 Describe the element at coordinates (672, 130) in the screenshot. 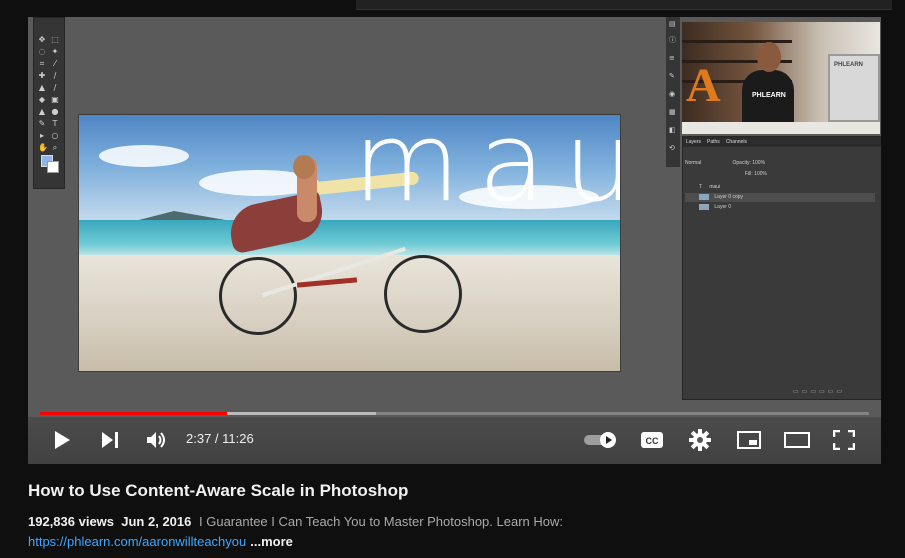

I see `layers-panel-icon: ◧` at that location.